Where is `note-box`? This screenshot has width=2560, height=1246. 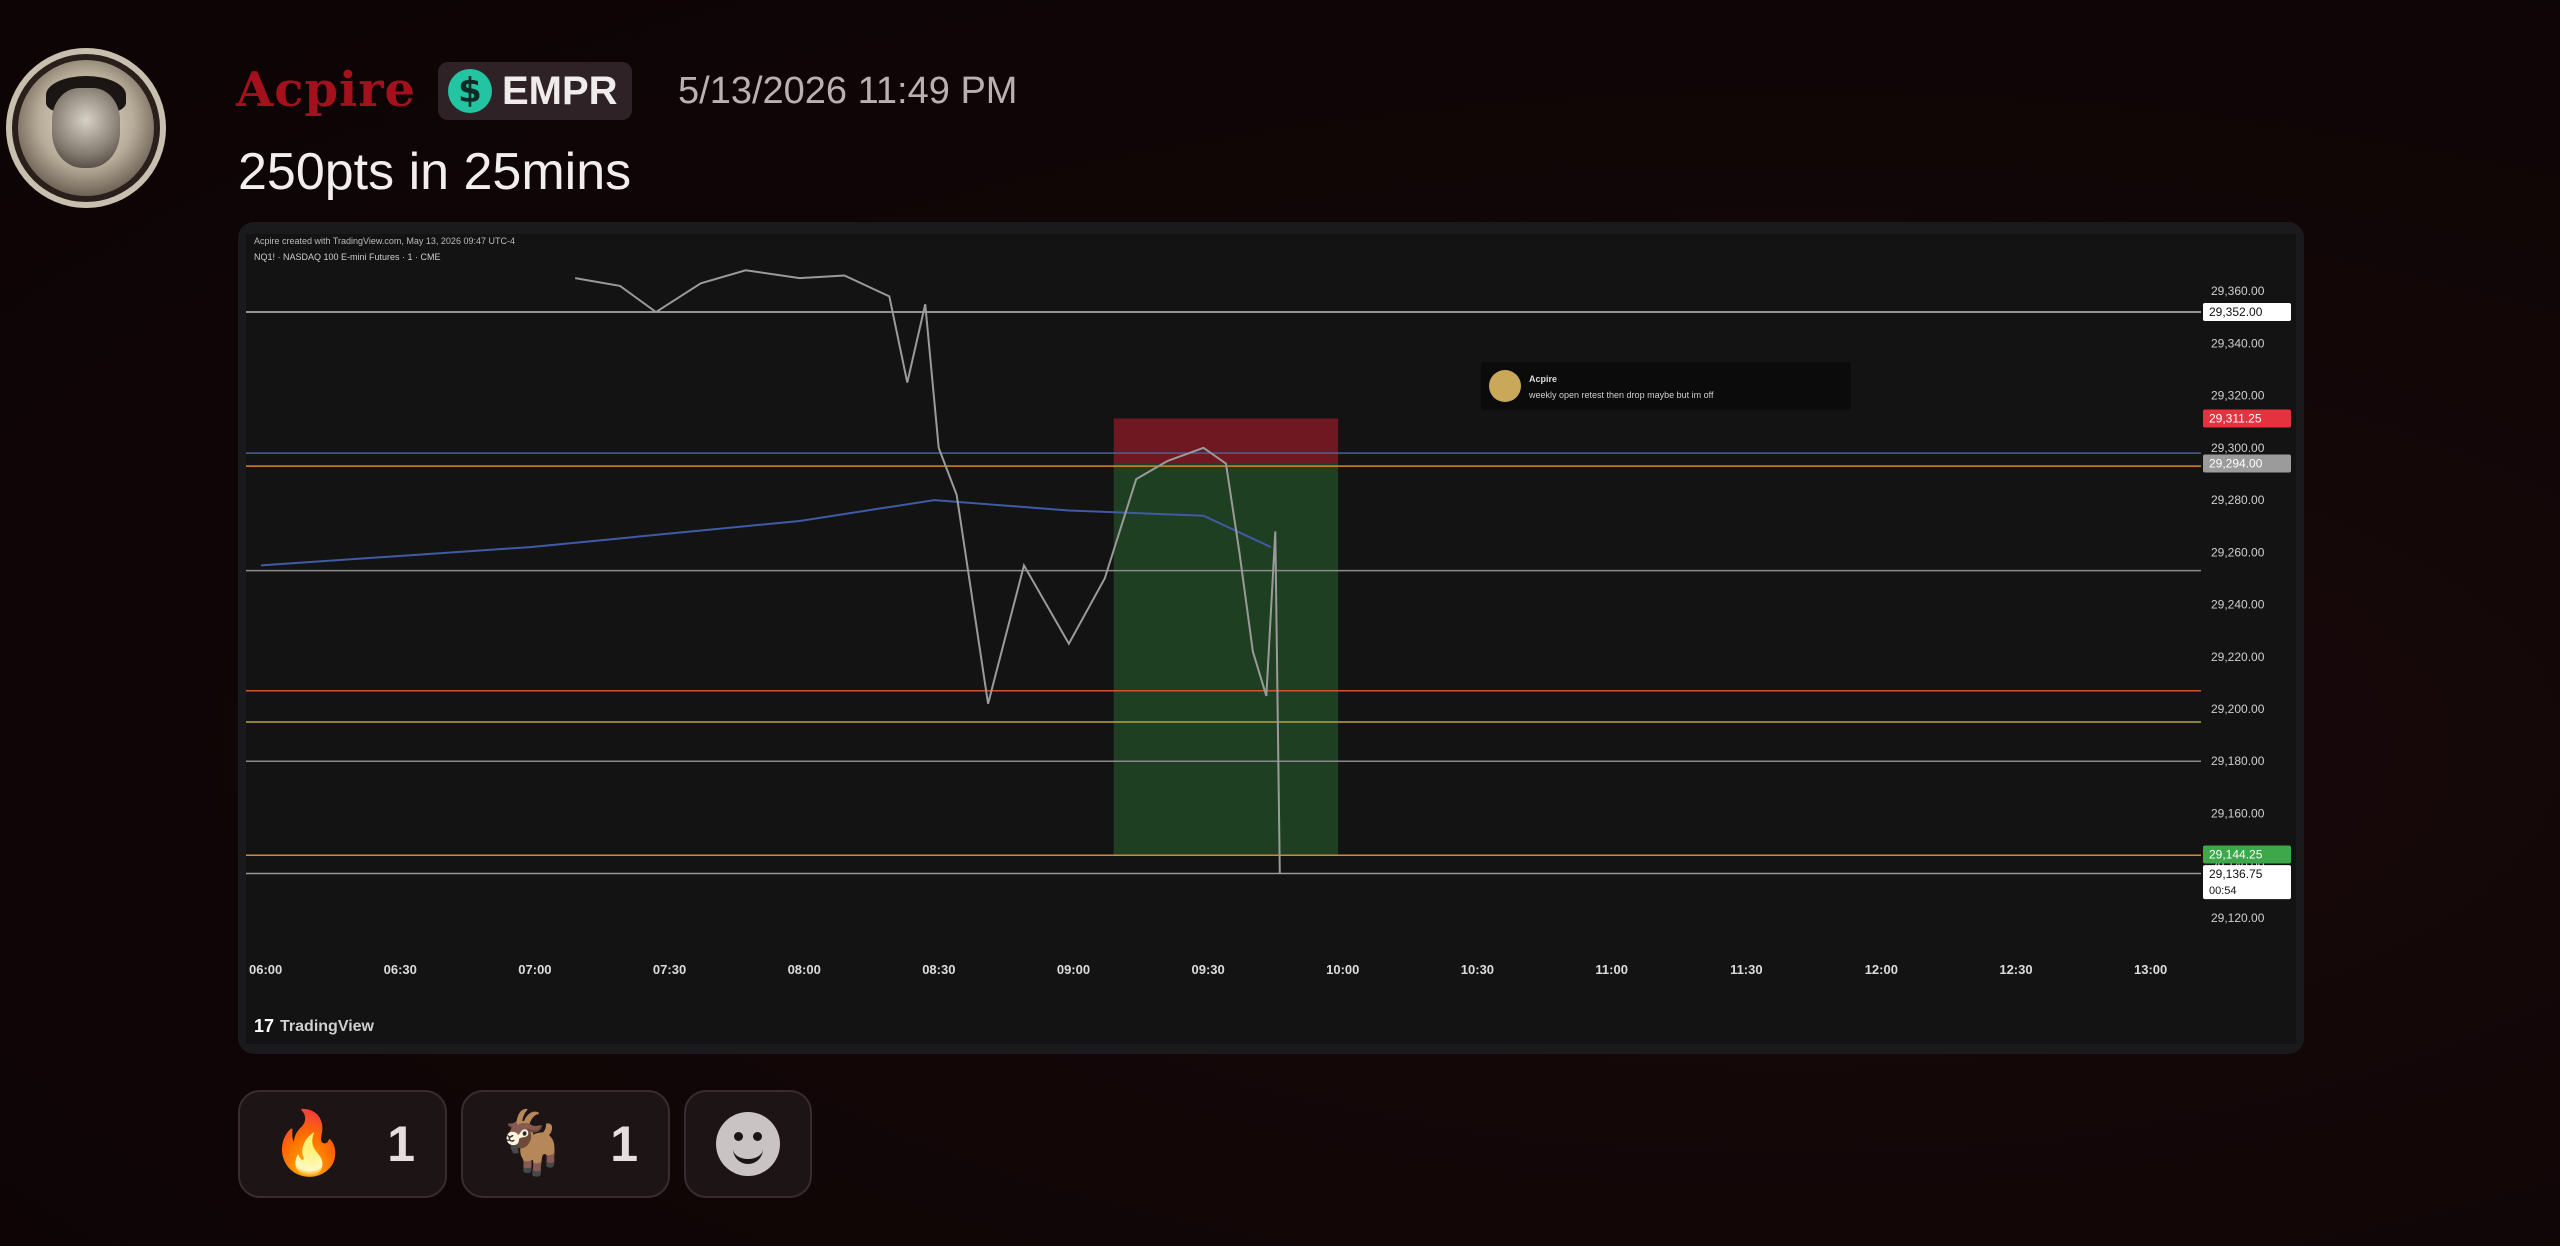 note-box is located at coordinates (1666, 386).